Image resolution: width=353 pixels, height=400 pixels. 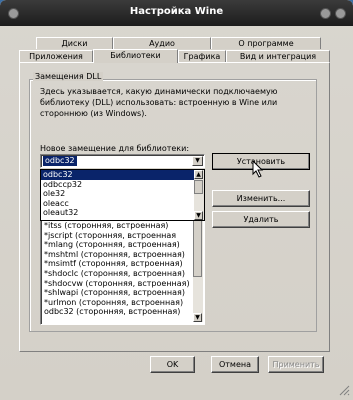 I want to click on apply-button: Применить, so click(x=296, y=364).